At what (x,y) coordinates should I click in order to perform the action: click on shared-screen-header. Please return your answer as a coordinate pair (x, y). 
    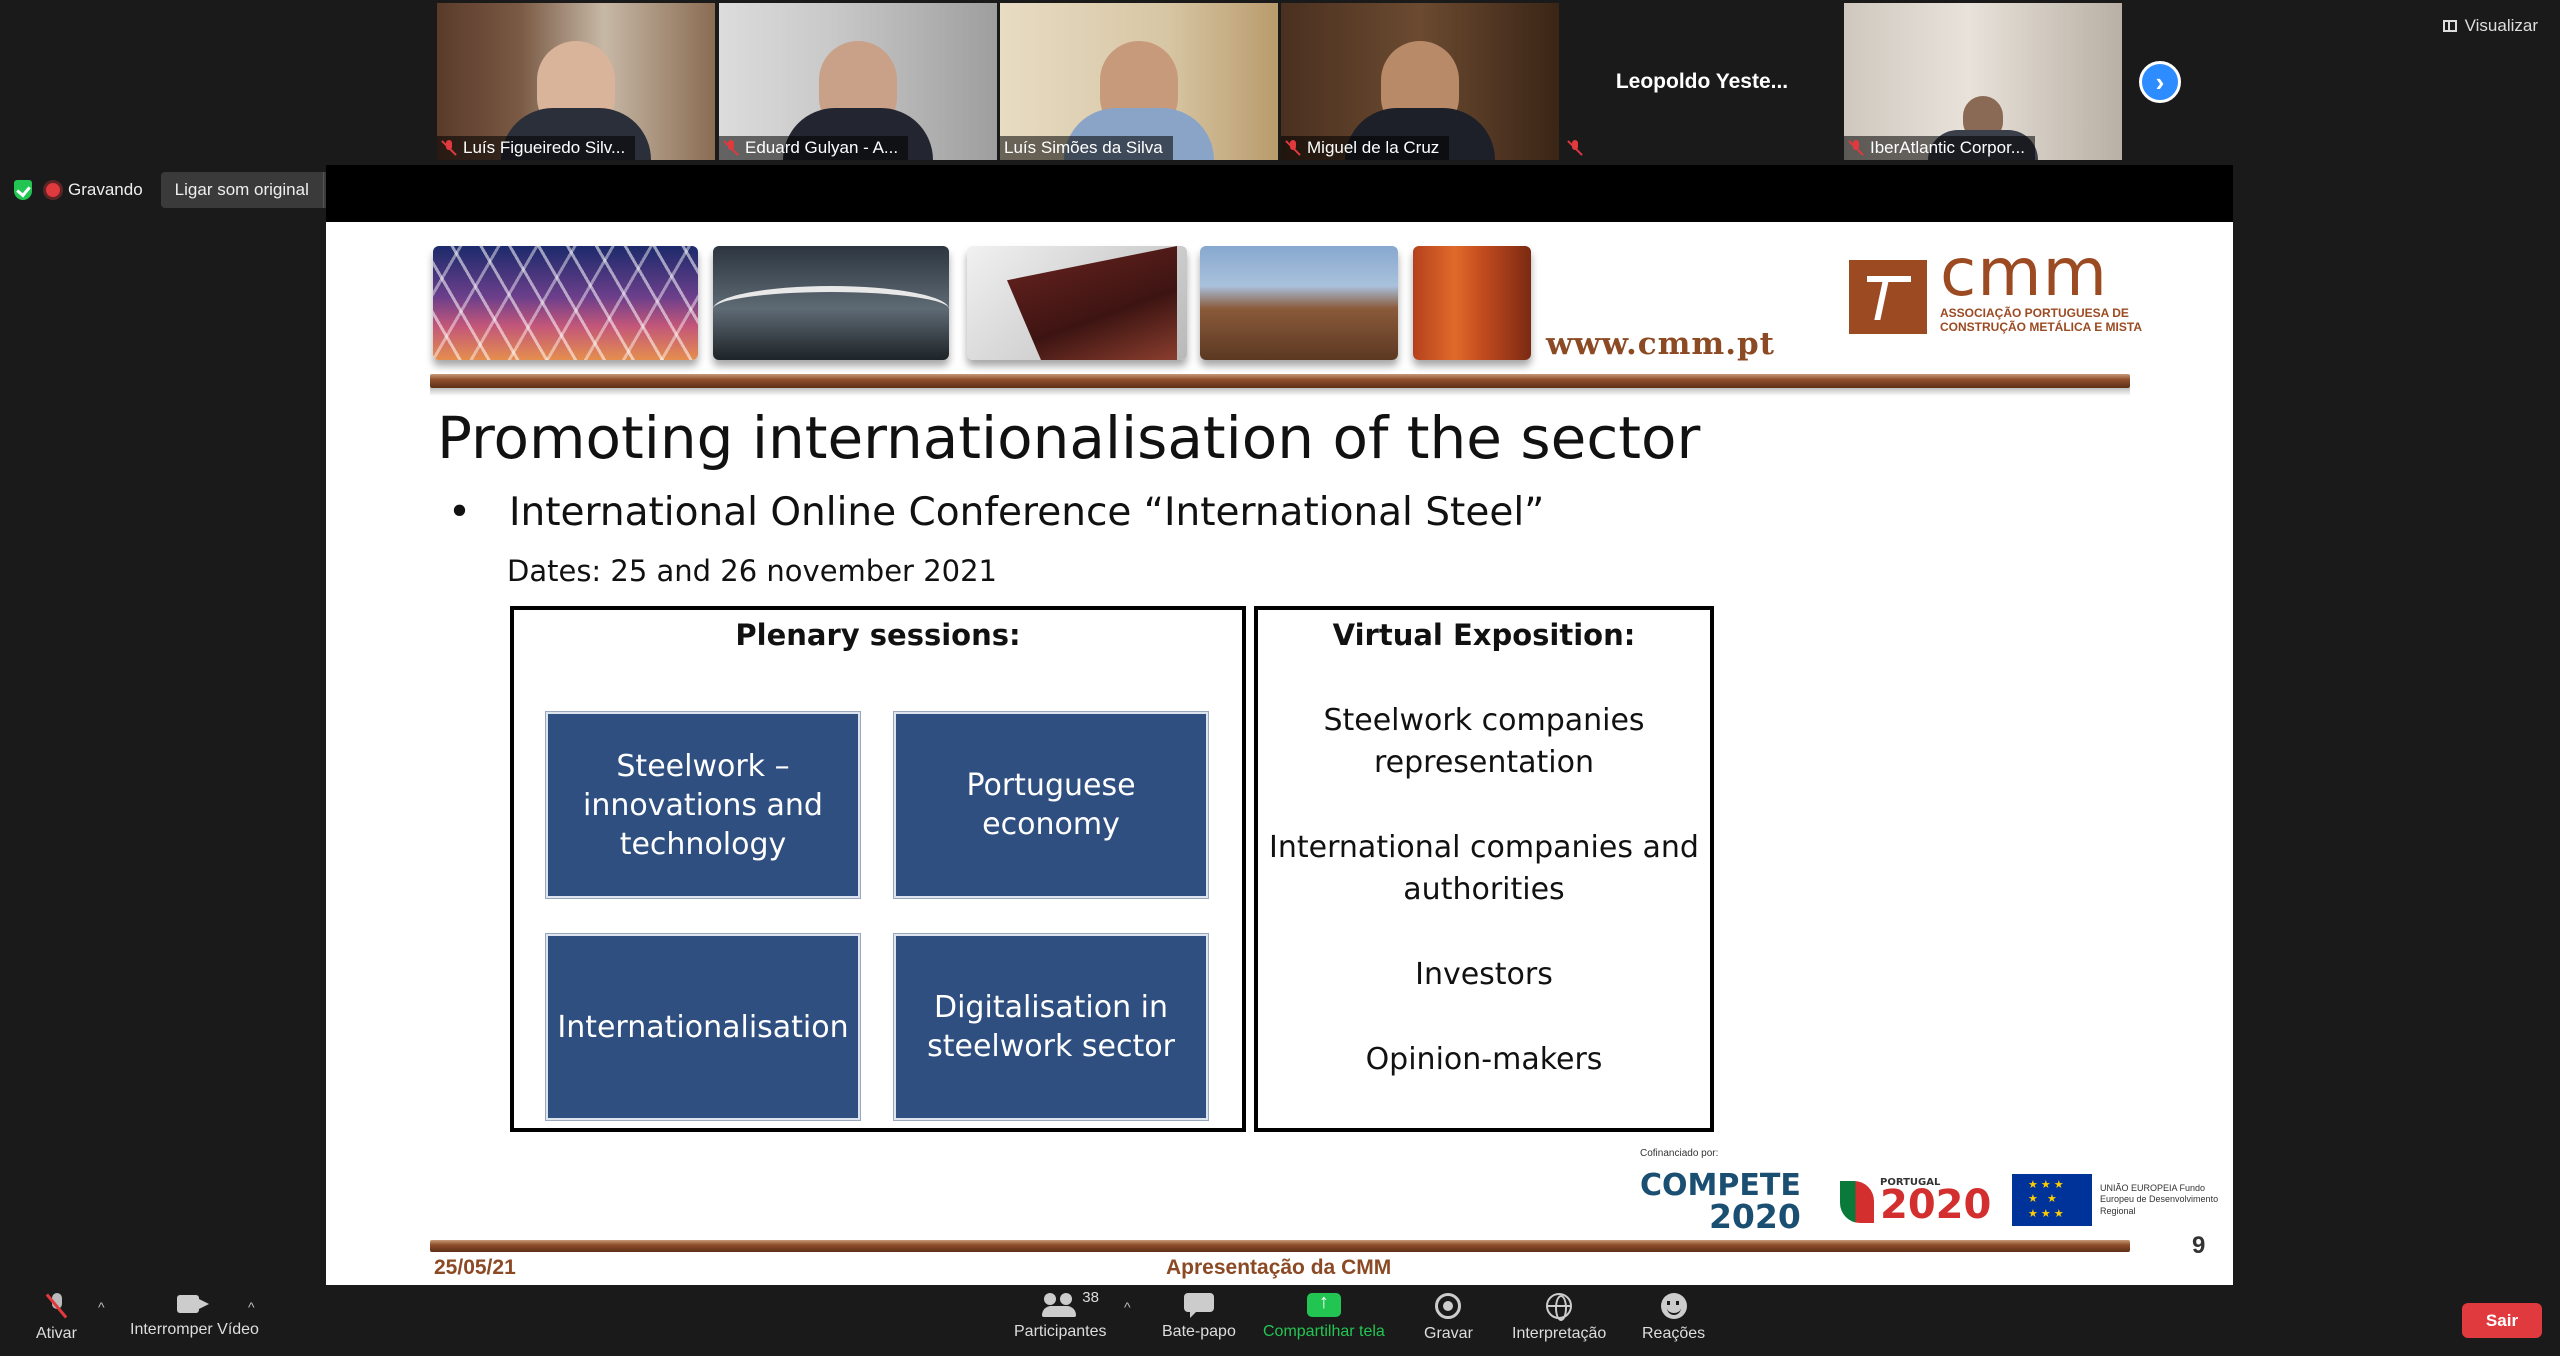
    Looking at the image, I should click on (1279, 193).